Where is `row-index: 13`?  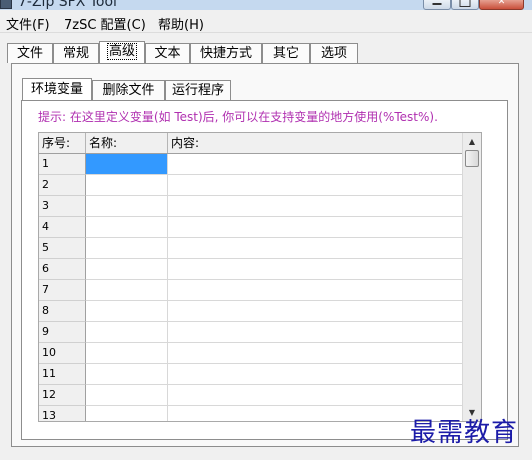 row-index: 13 is located at coordinates (62, 413).